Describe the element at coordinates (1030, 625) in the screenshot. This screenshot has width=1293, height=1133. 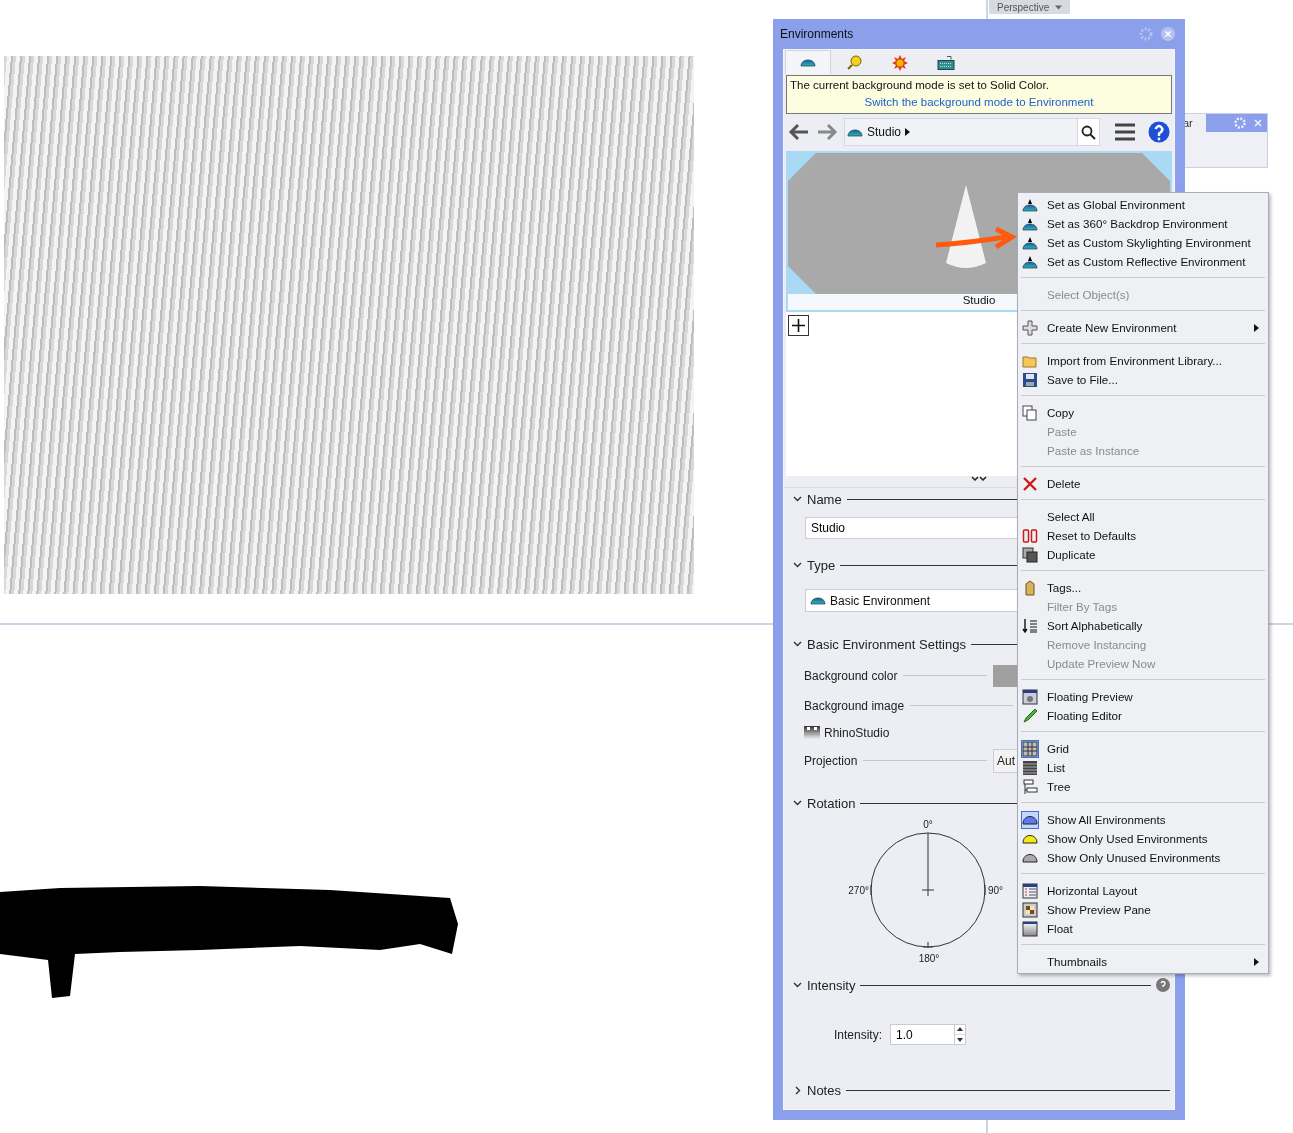
I see `sort-icon` at that location.